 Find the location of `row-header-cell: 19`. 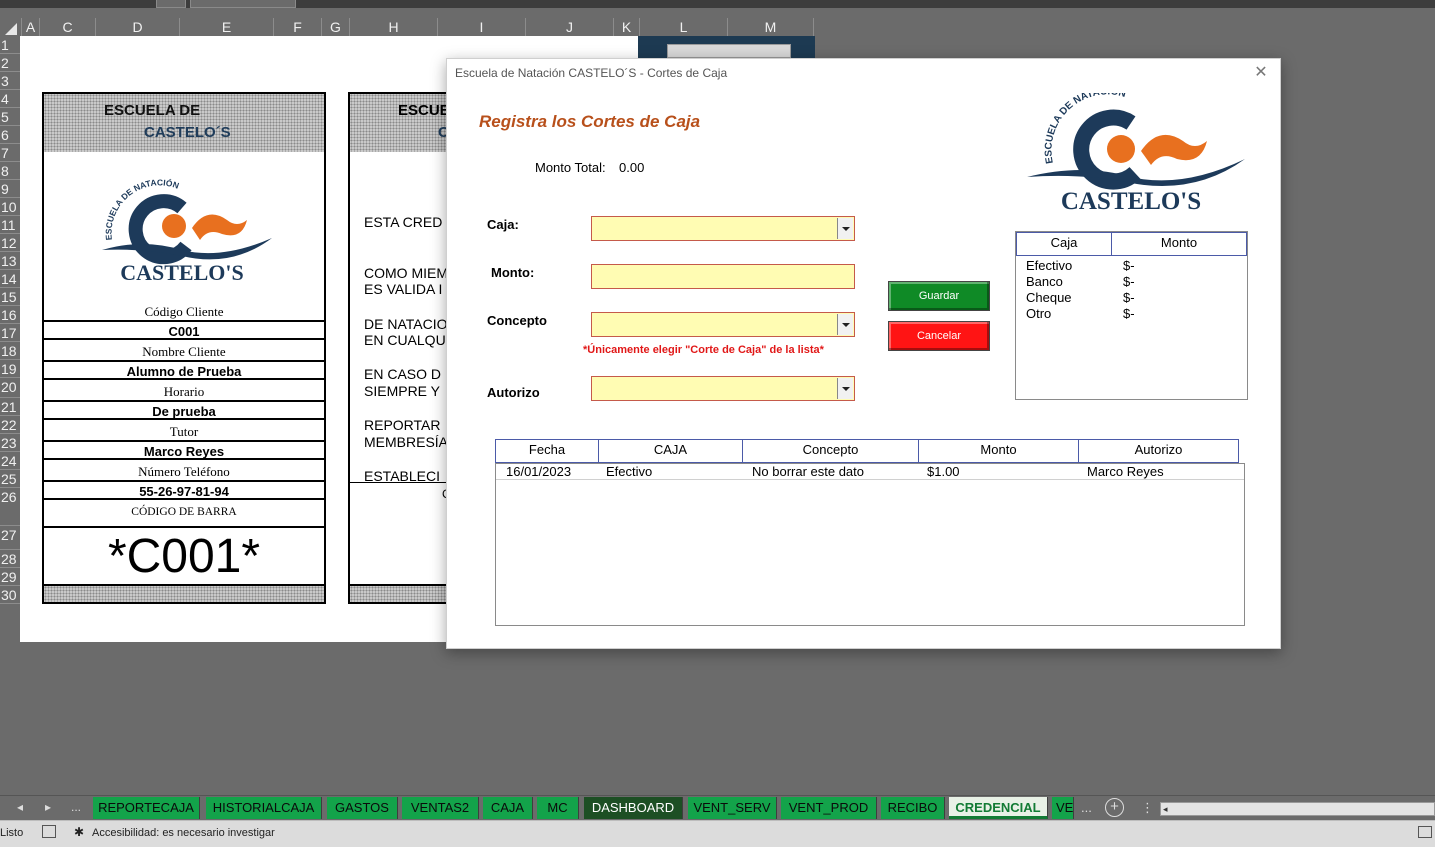

row-header-cell: 19 is located at coordinates (10, 369).